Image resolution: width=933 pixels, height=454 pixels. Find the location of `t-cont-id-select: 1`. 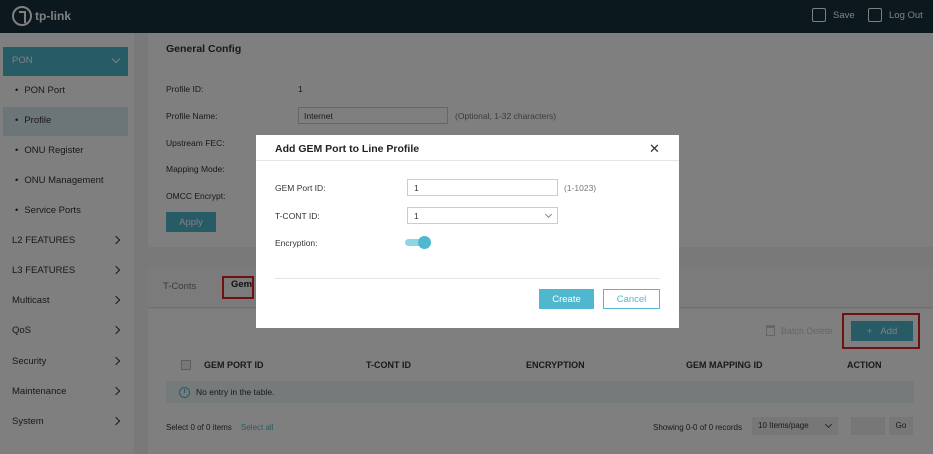

t-cont-id-select: 1 is located at coordinates (482, 215).